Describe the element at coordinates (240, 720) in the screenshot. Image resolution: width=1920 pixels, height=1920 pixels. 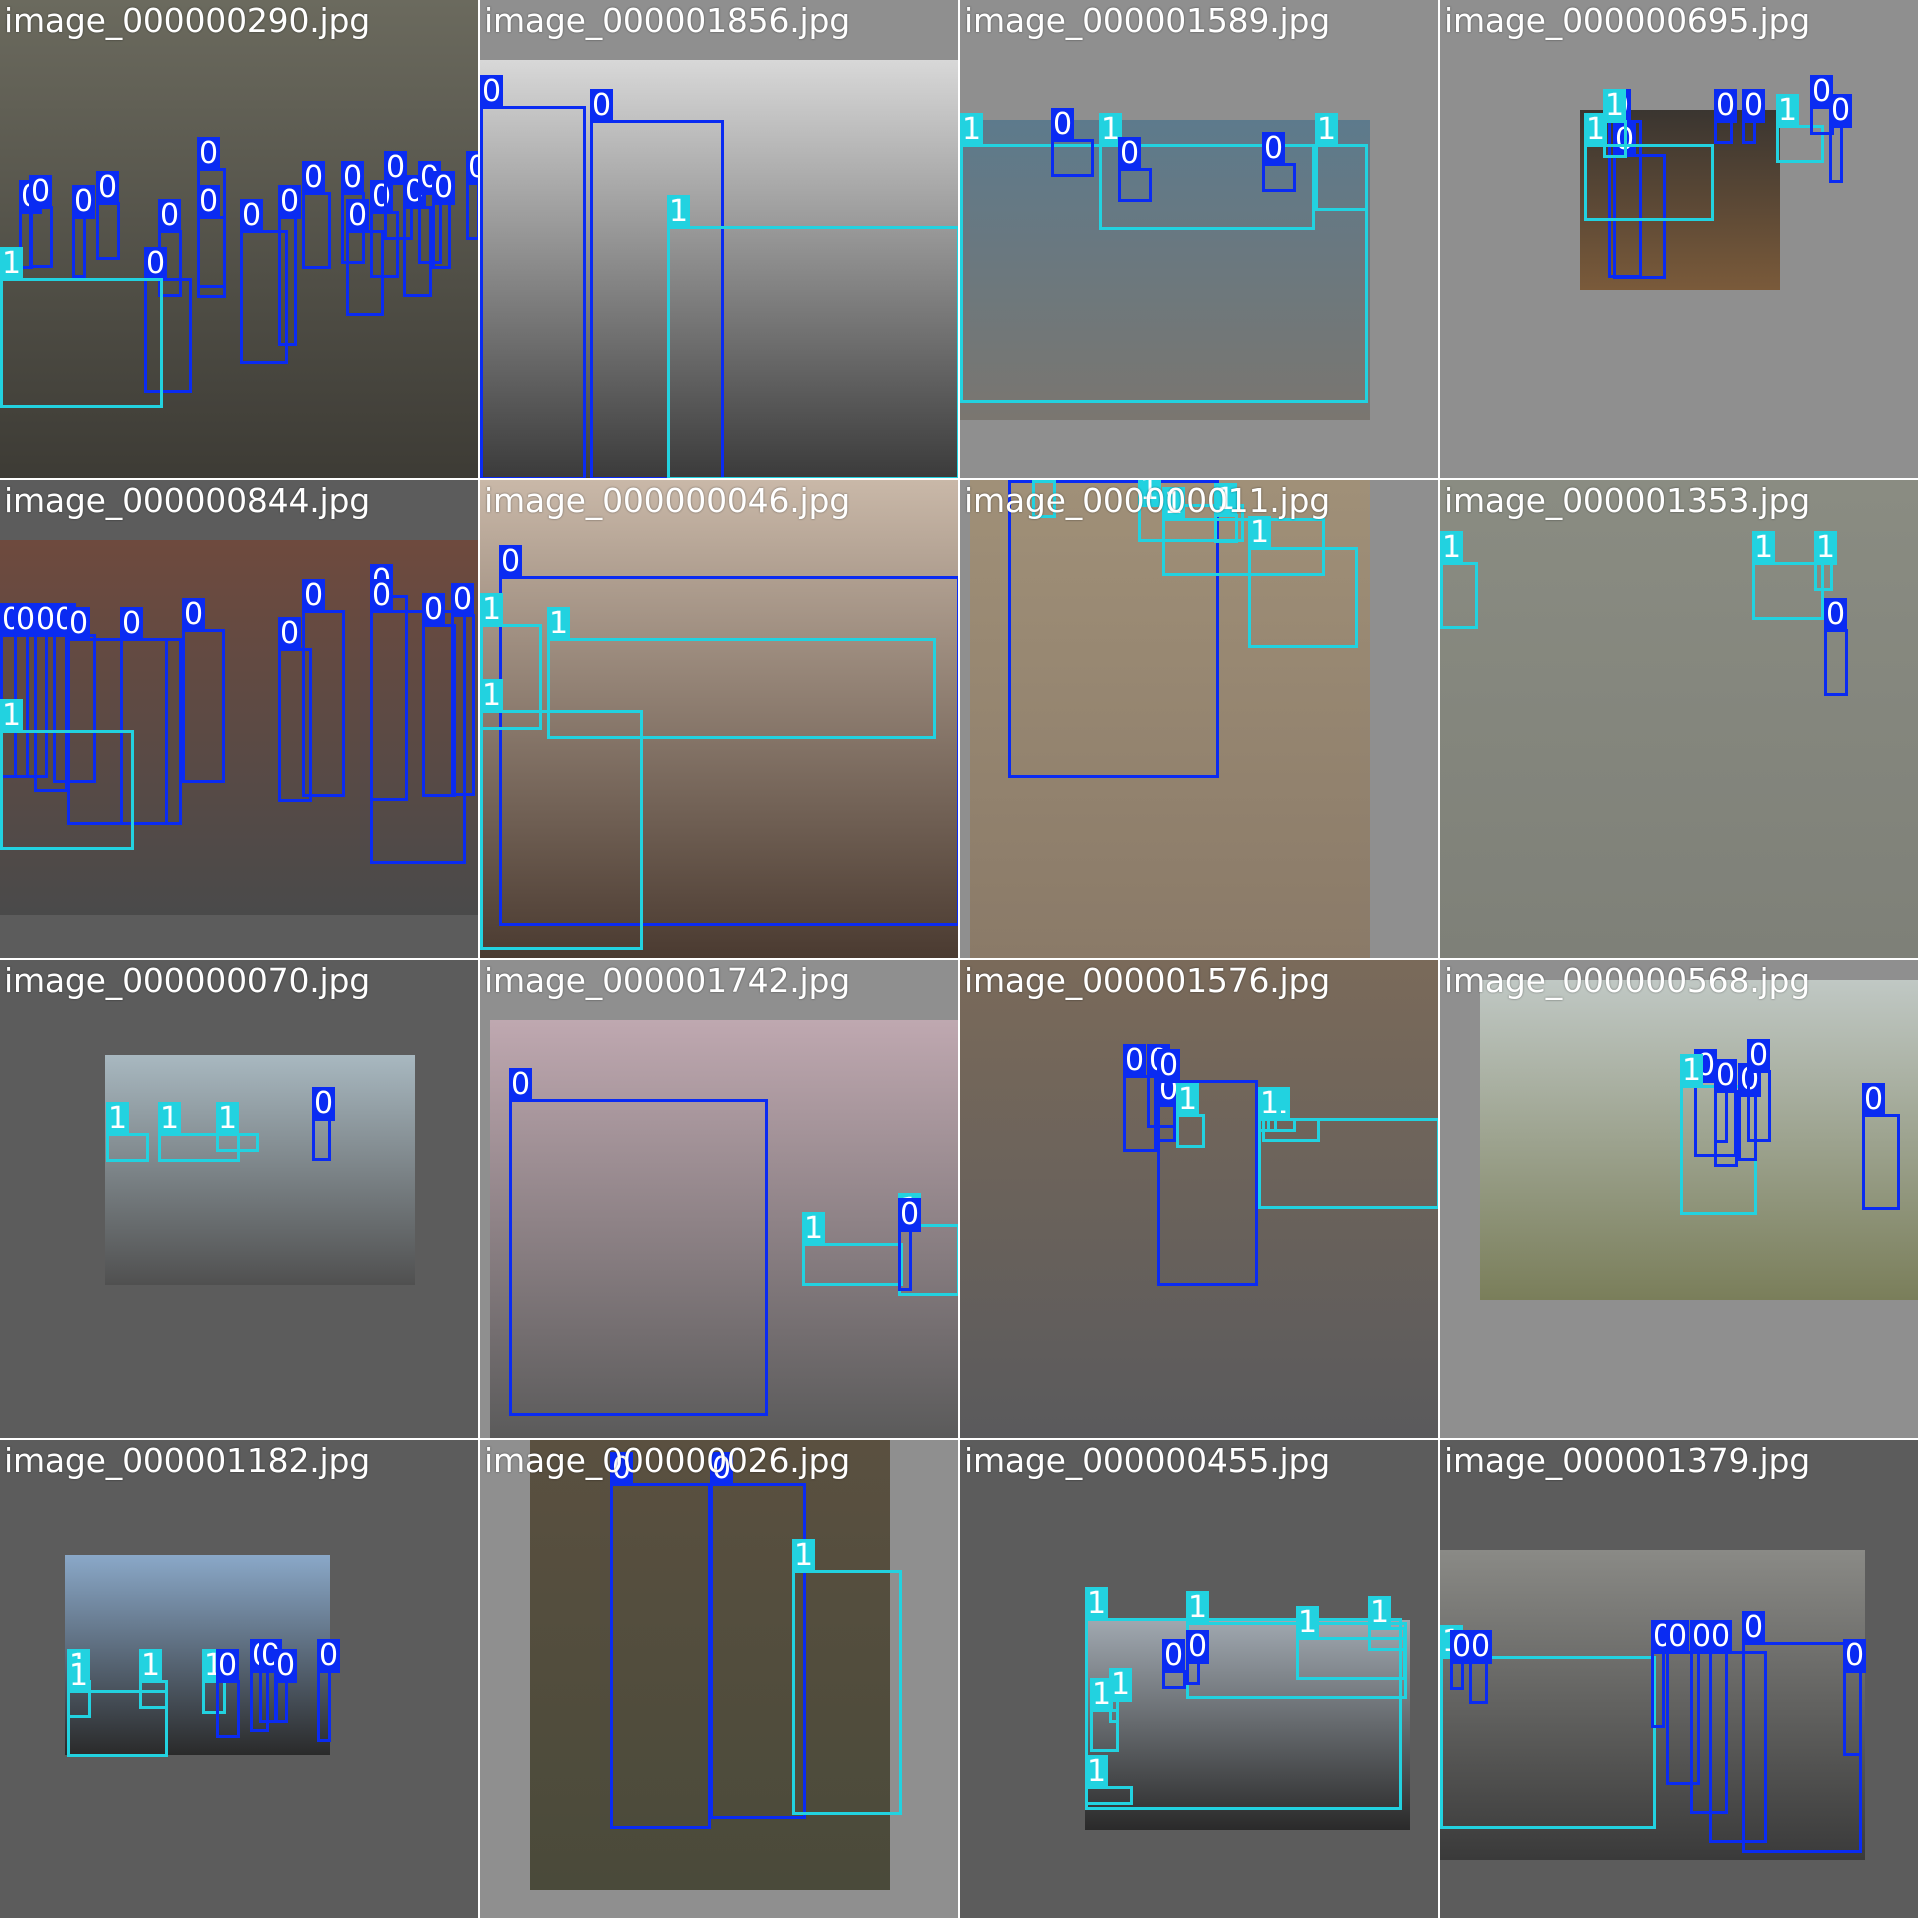
I see `mosaic-tile: 00000000000001image_000000844.jpg` at that location.